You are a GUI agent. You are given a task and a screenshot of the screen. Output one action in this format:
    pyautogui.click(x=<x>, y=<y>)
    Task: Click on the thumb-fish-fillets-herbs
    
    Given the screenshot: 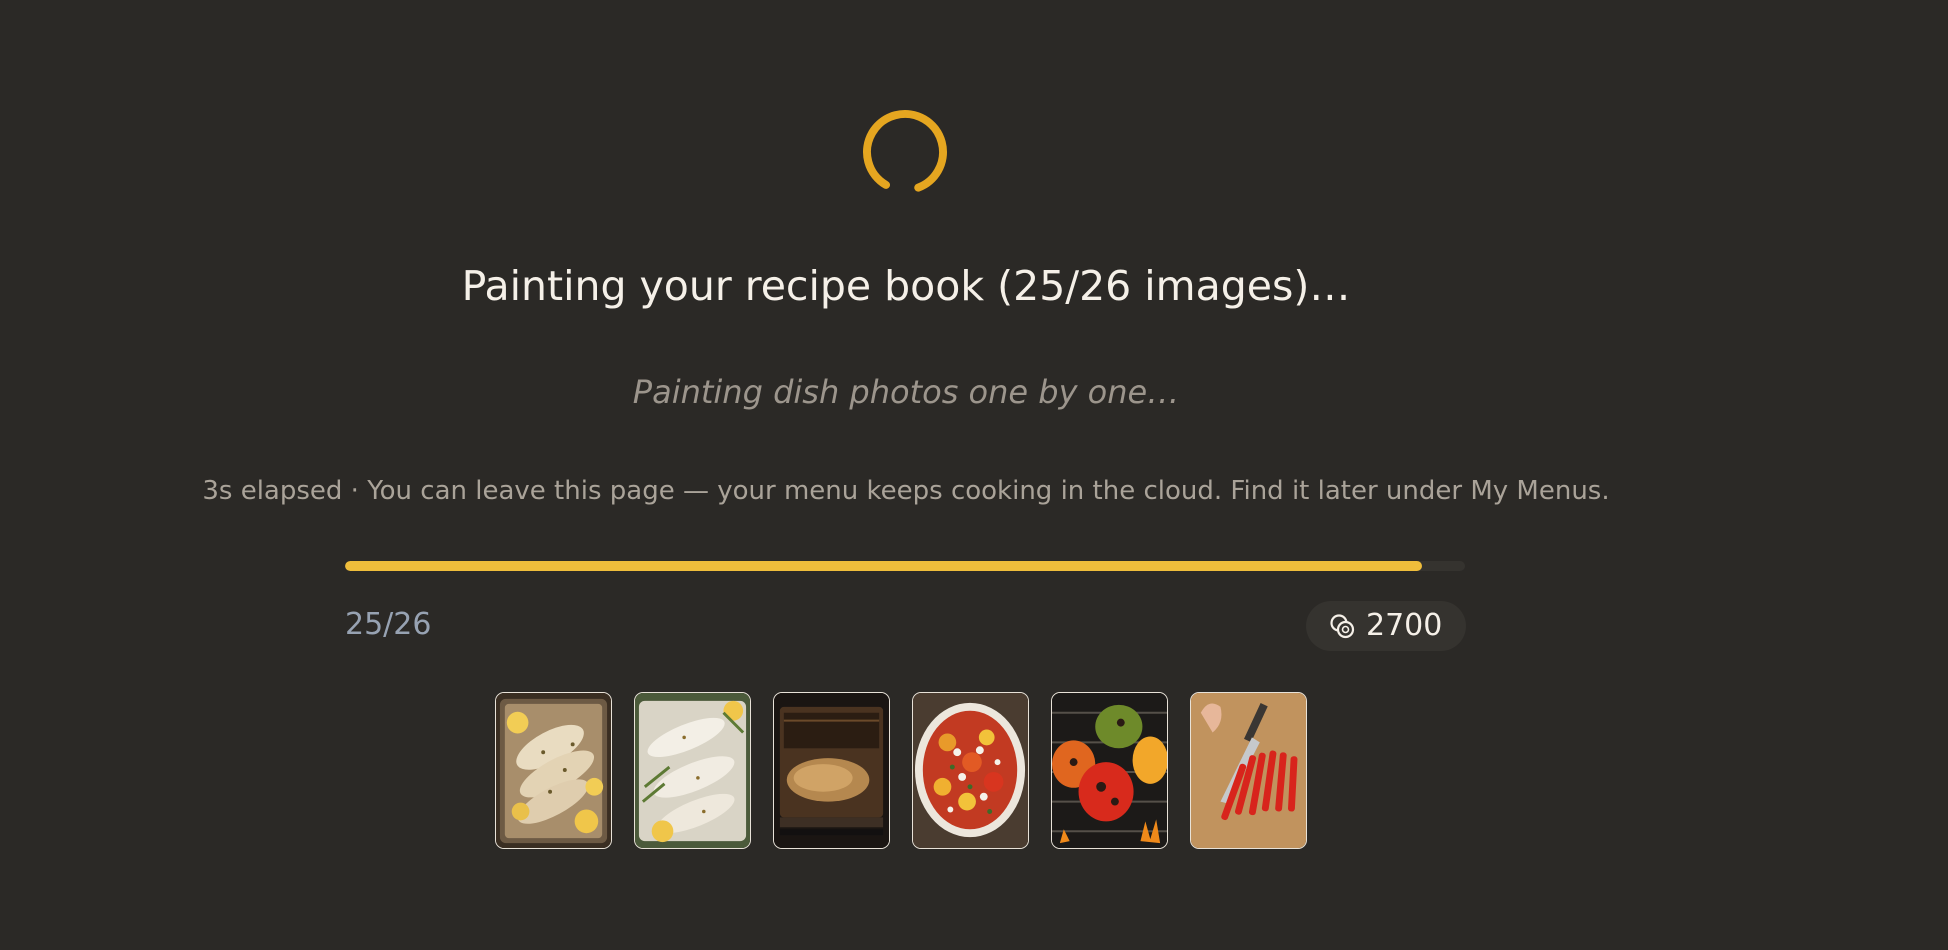 What is the action you would take?
    pyautogui.click(x=692, y=770)
    